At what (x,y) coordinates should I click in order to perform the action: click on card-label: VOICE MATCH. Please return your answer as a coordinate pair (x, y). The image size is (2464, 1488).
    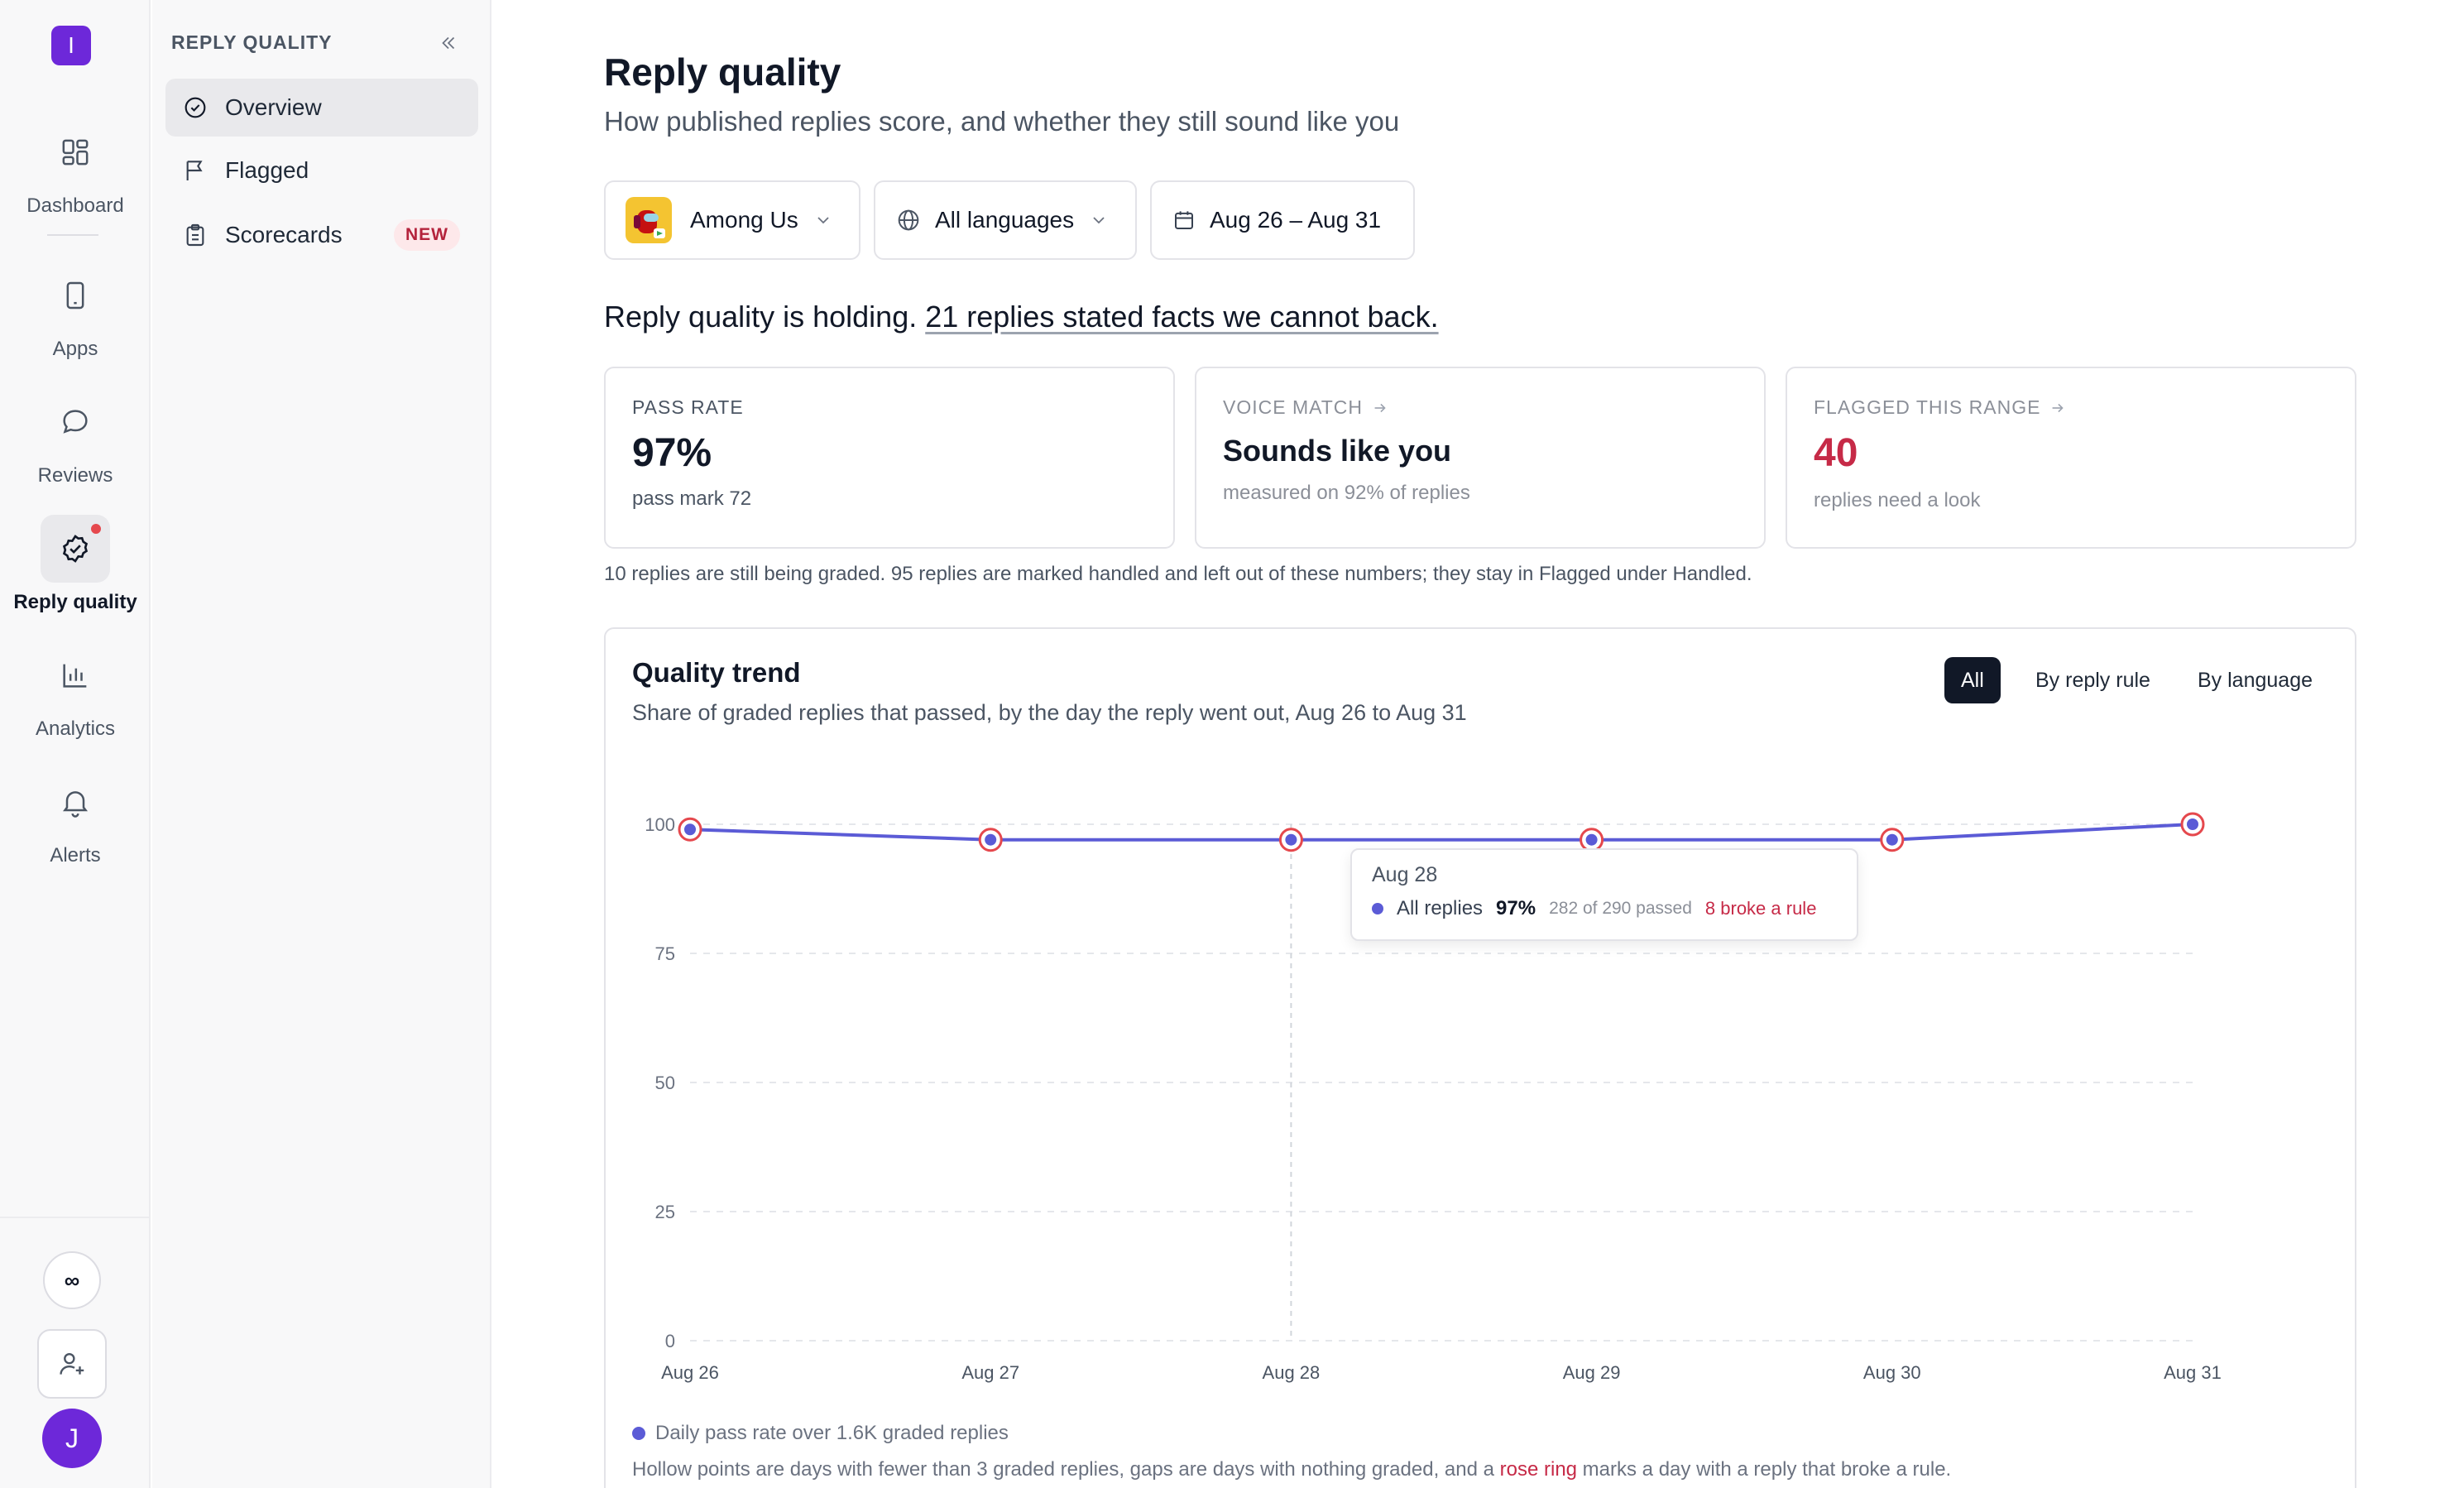
    Looking at the image, I should click on (1293, 407).